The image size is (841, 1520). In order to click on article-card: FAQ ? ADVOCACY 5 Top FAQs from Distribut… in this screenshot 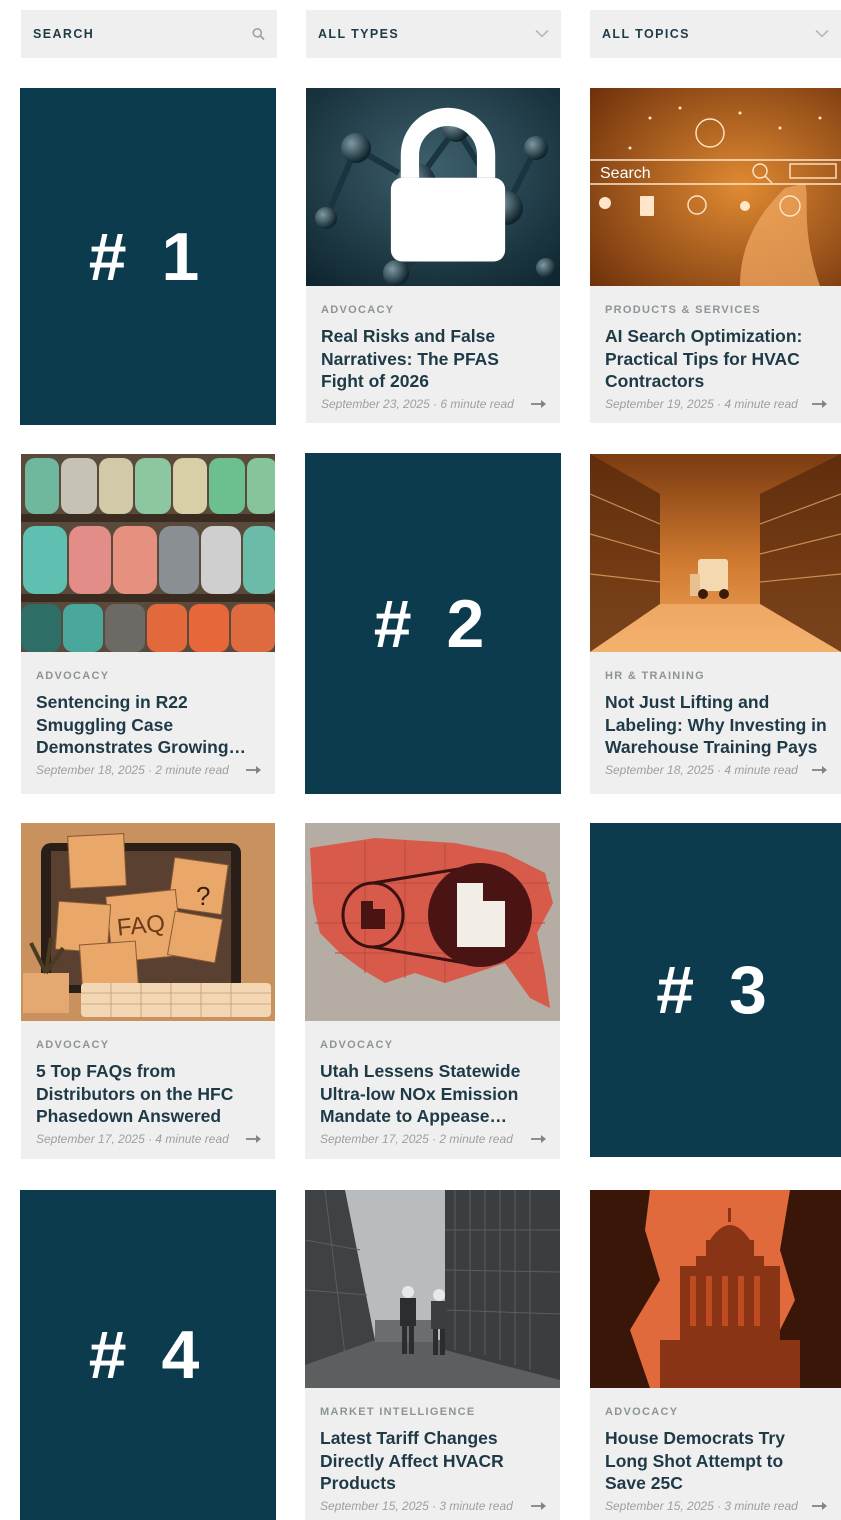, I will do `click(148, 991)`.